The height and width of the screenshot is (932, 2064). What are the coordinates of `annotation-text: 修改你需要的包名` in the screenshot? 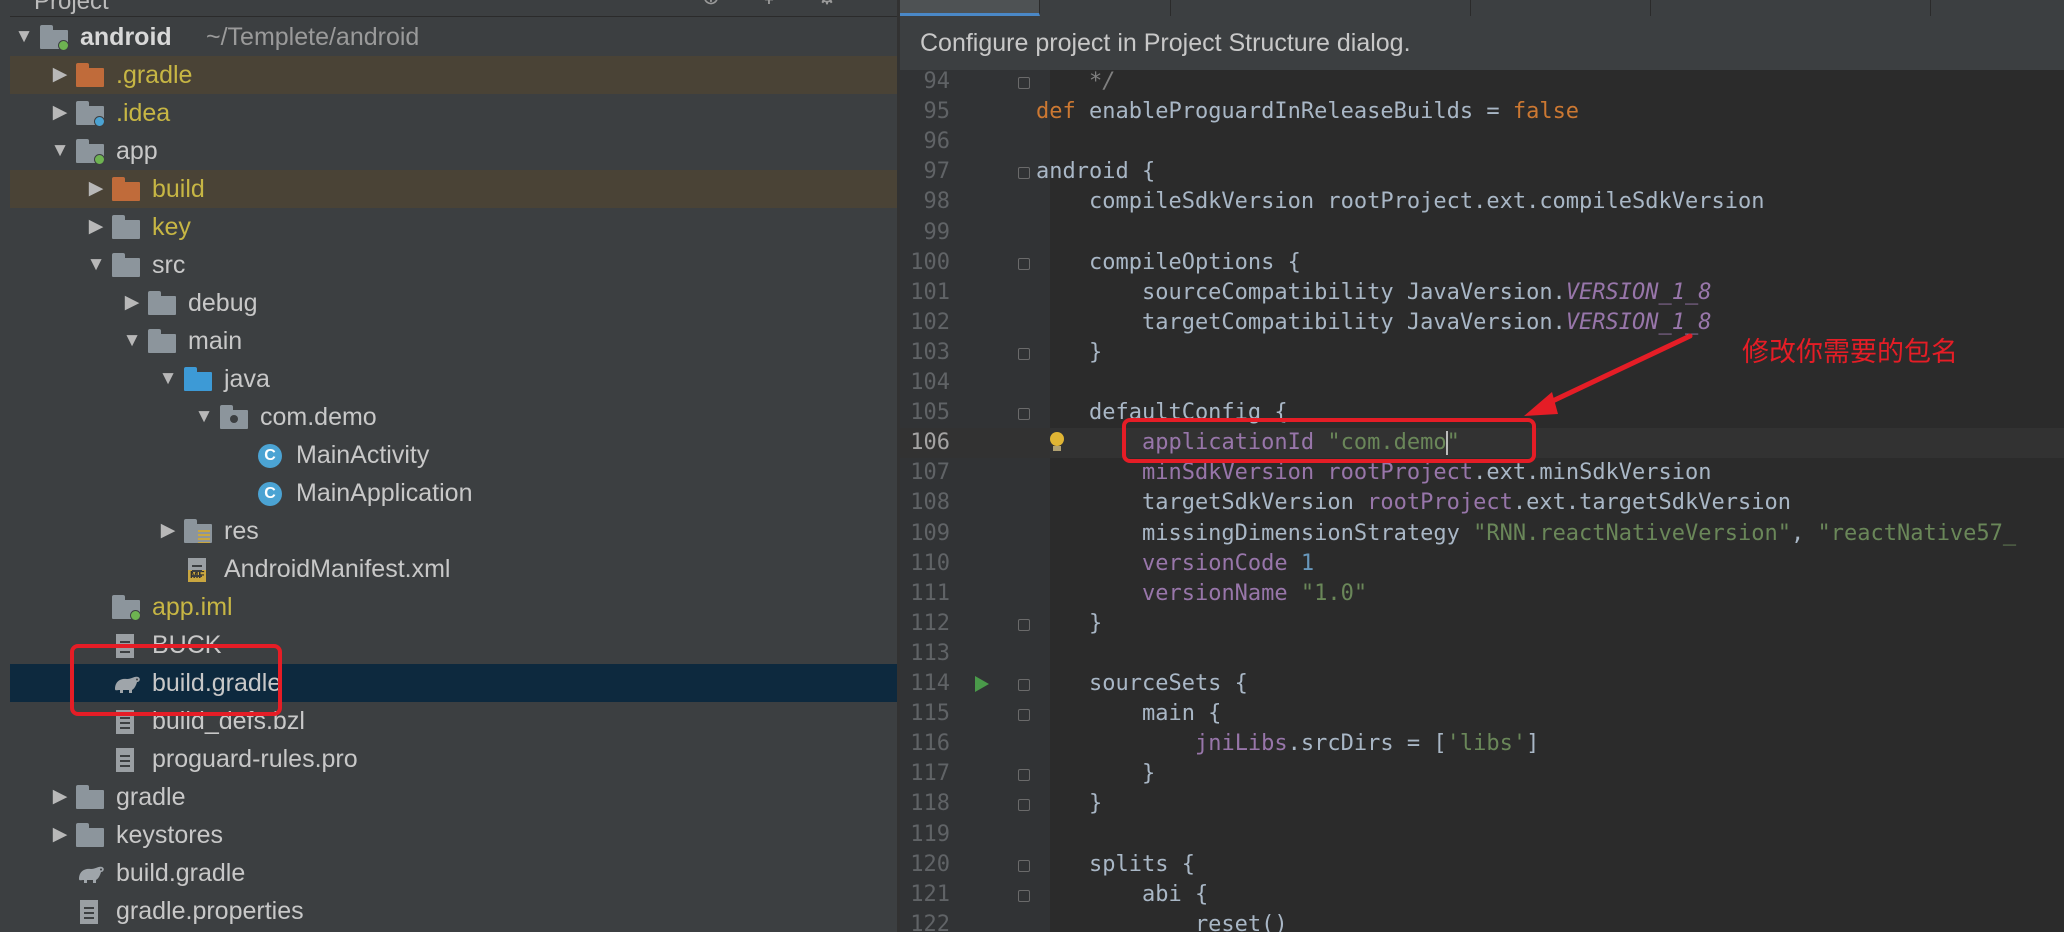 It's located at (1850, 352).